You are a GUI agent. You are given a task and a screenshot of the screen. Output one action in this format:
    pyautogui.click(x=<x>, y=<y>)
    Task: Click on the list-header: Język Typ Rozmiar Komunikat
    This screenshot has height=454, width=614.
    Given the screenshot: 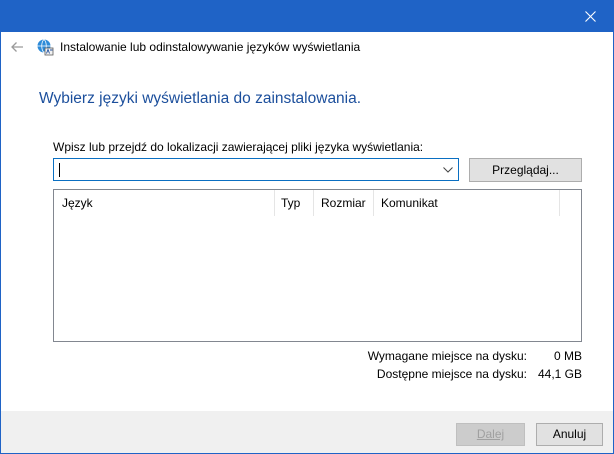 What is the action you would take?
    pyautogui.click(x=317, y=203)
    